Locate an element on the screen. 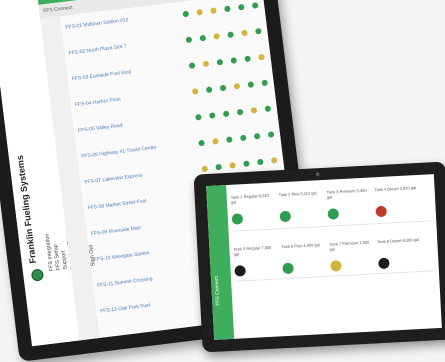  tank-card: Tank 8 Diesel 6,300 gal is located at coordinates (400, 253).